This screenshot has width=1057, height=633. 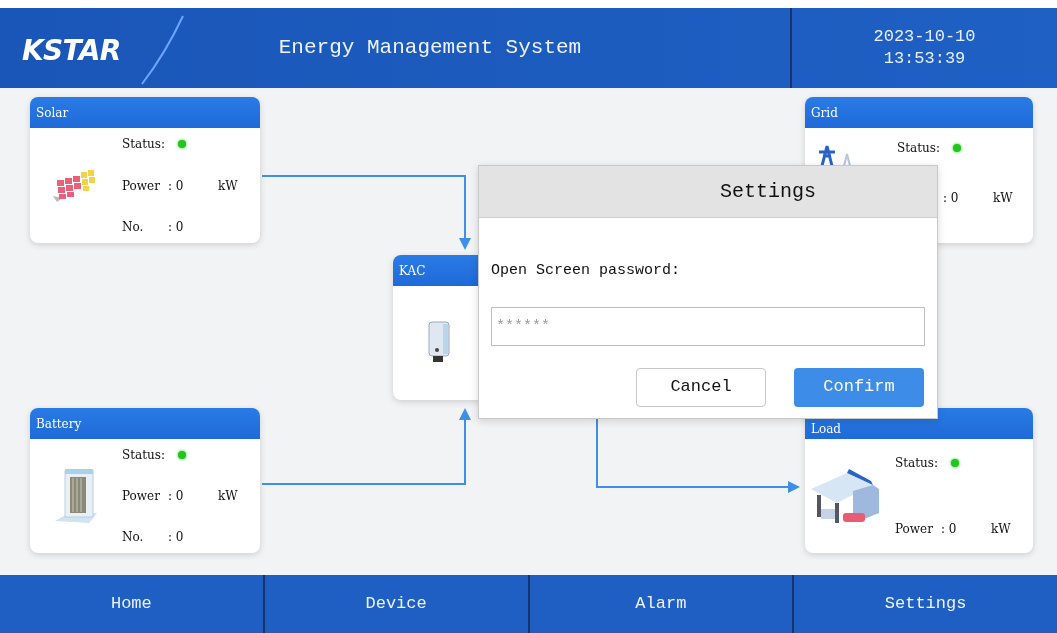 I want to click on time-text: 13:53:39, so click(x=924, y=59).